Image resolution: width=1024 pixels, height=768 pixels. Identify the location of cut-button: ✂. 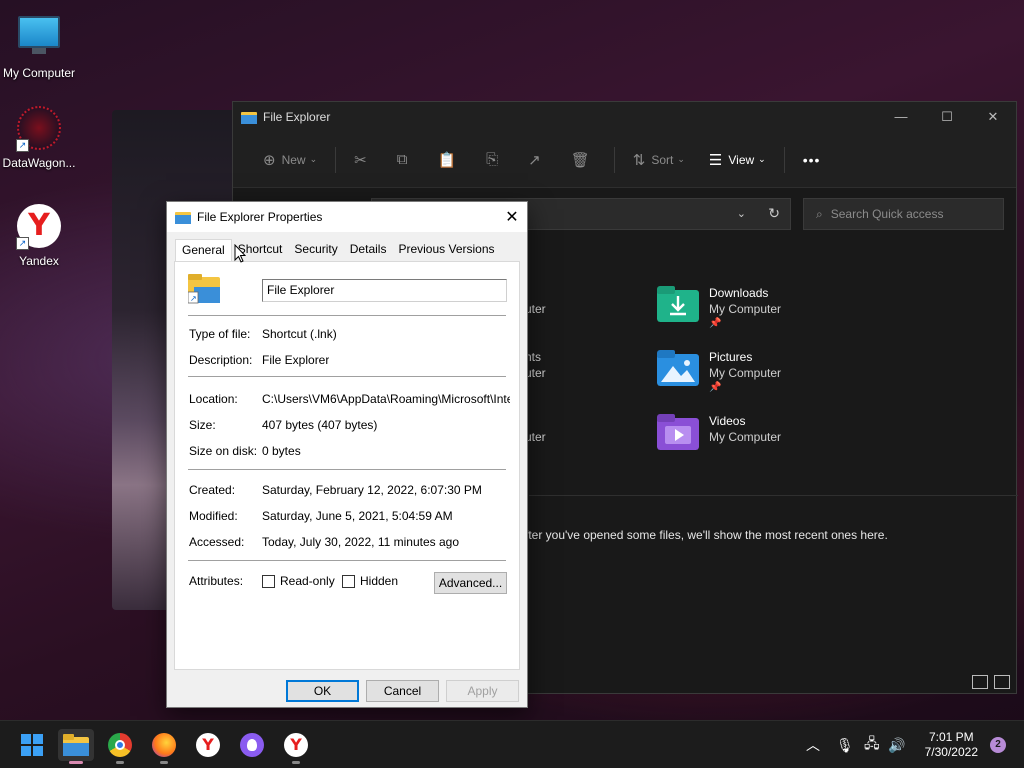
(363, 160).